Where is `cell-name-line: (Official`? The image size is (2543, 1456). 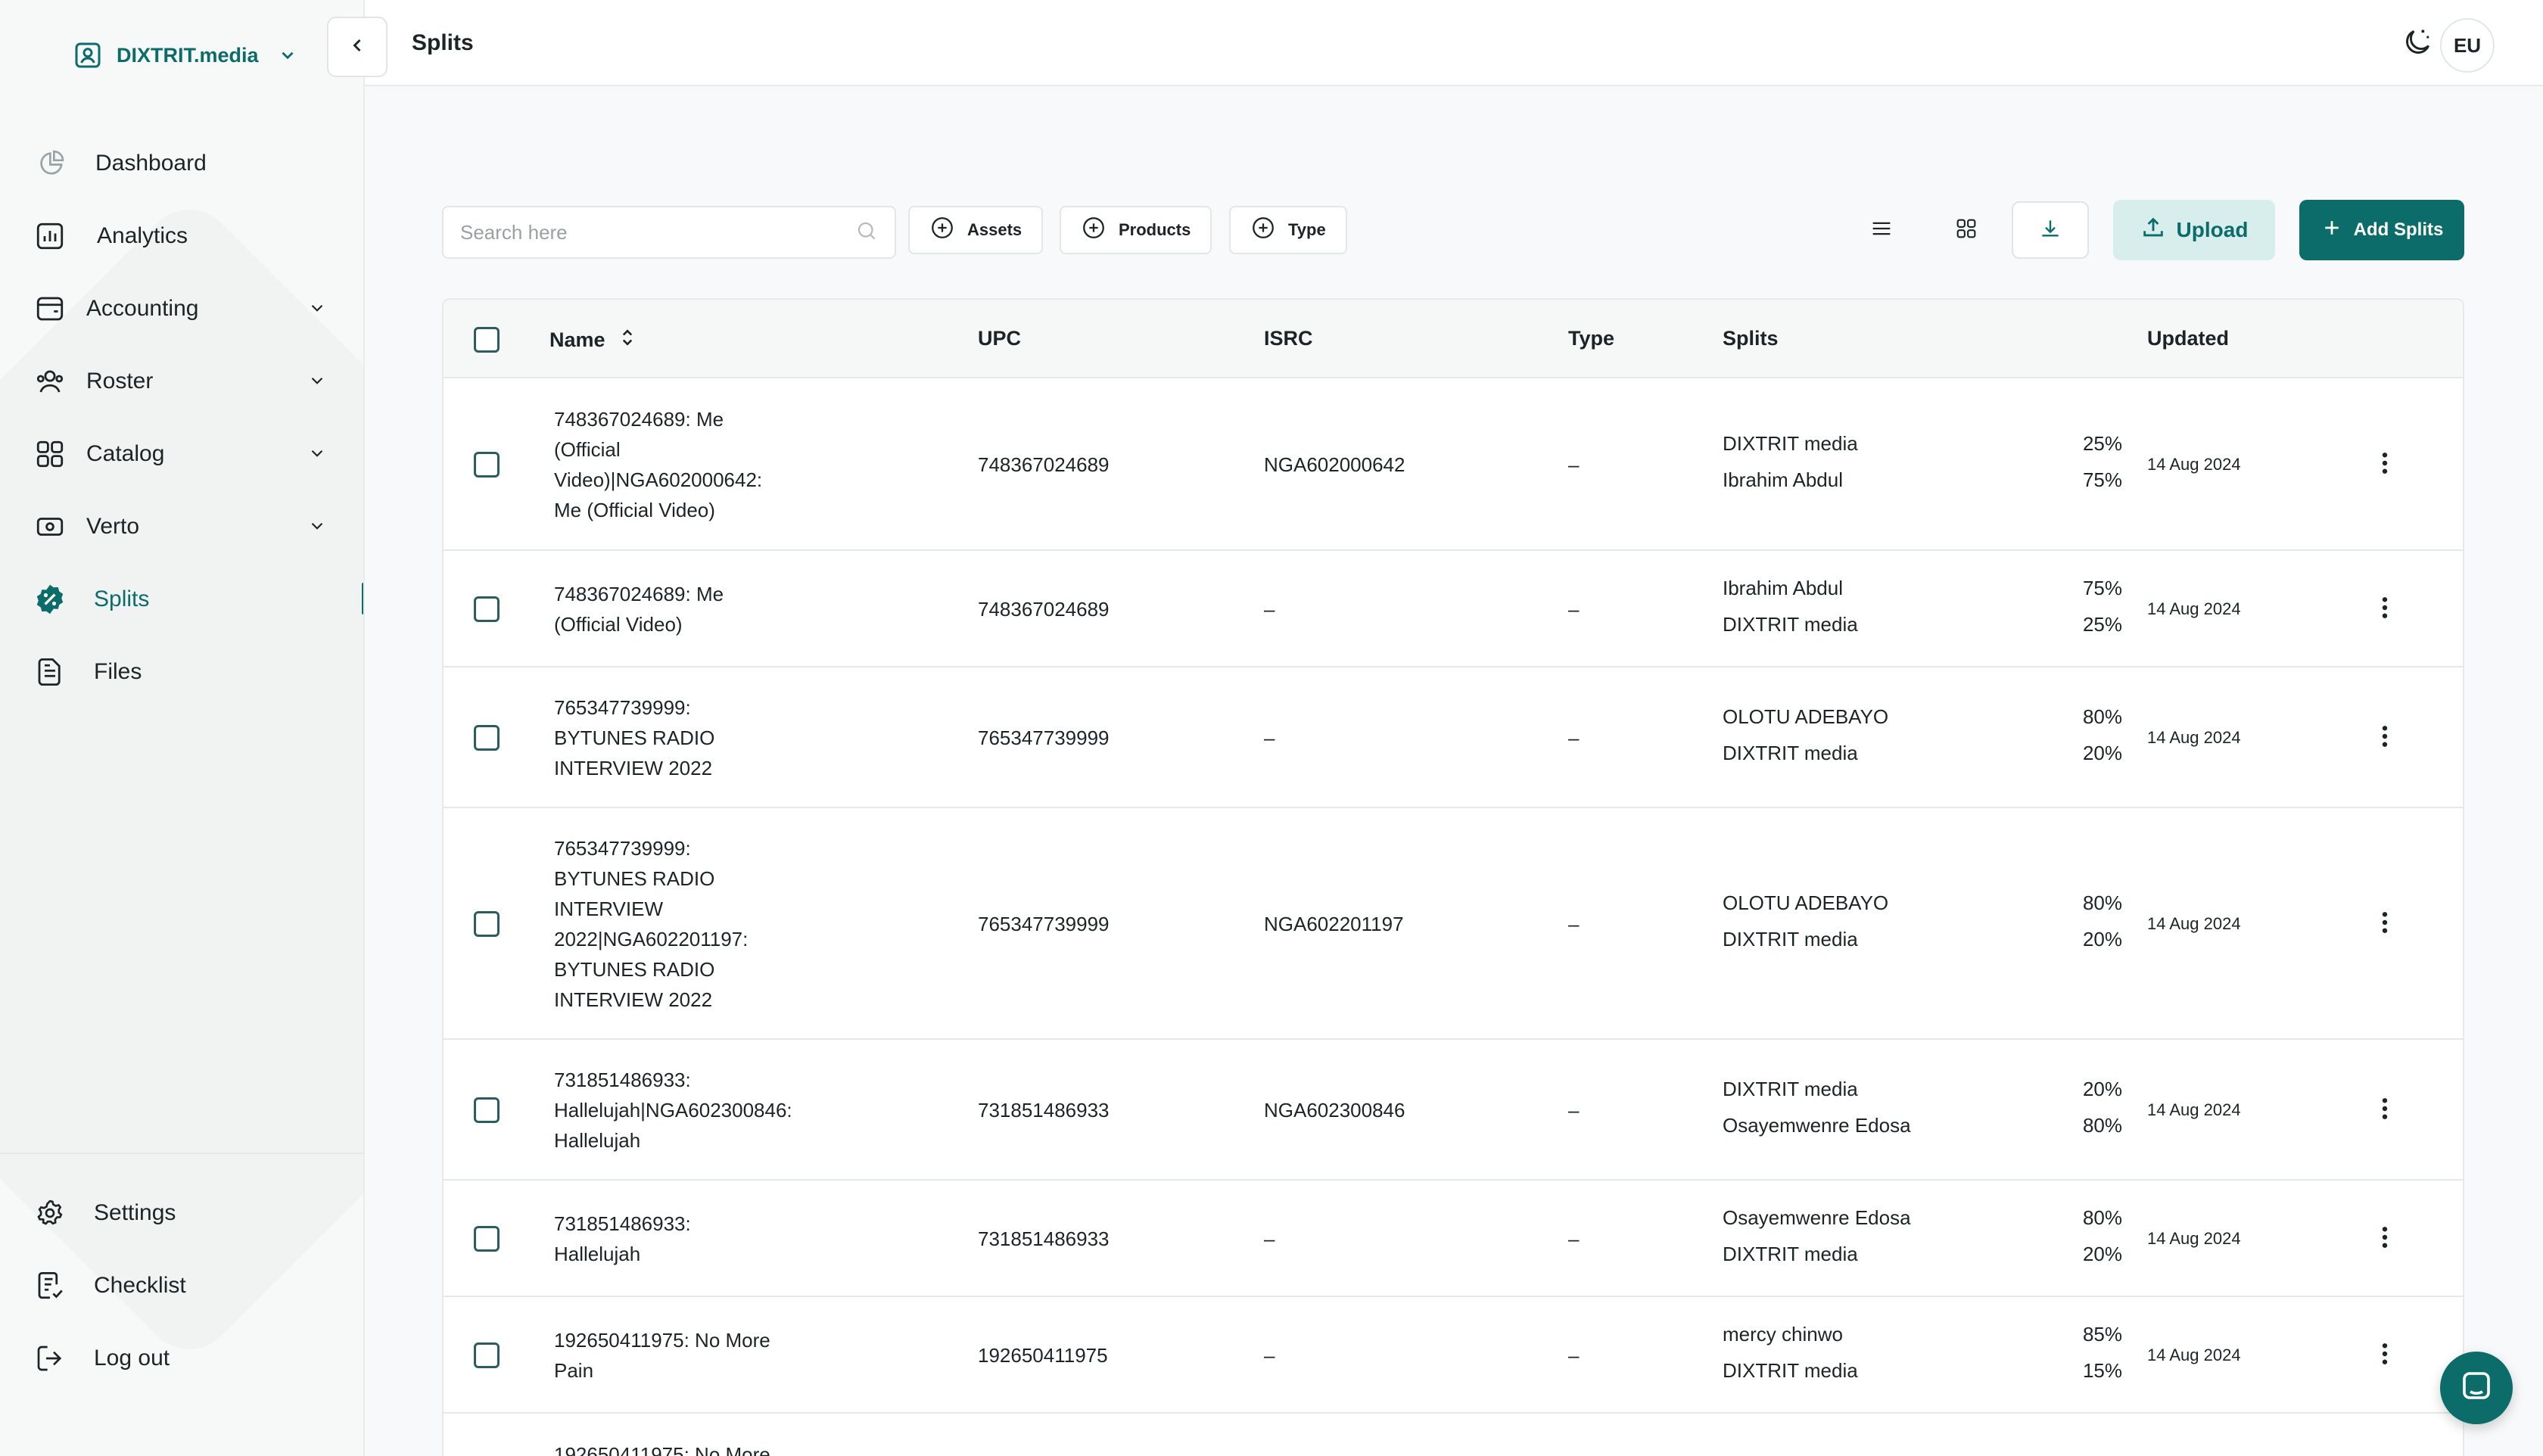
cell-name-line: (Official is located at coordinates (587, 450).